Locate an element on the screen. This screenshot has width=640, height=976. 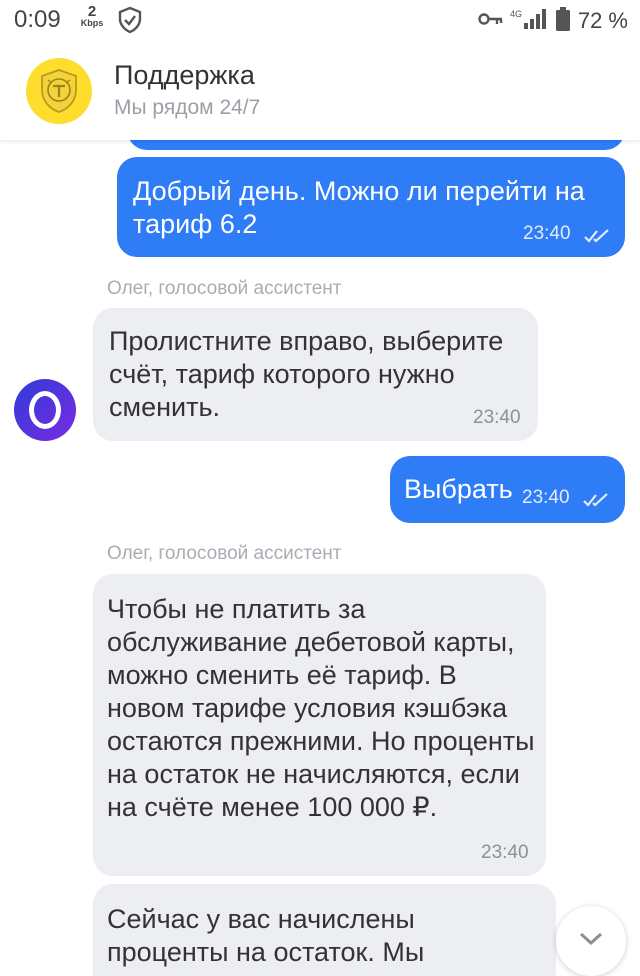
network-speed-unit: Kbps is located at coordinates (92, 23).